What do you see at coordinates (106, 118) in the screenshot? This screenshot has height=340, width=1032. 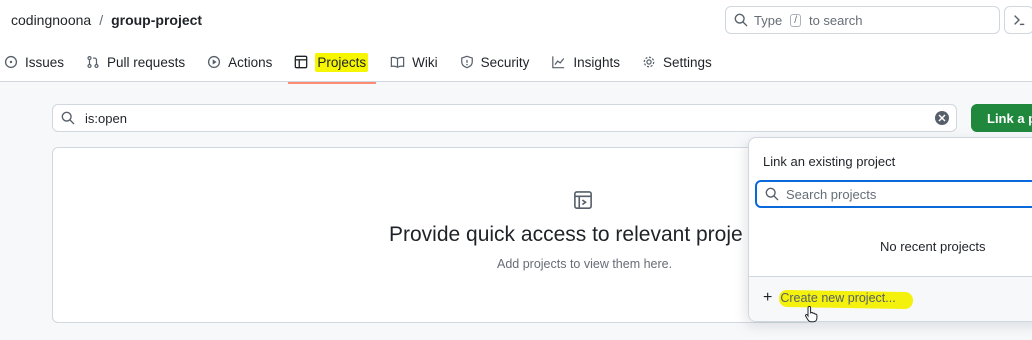 I see `filter-value: is:open` at bounding box center [106, 118].